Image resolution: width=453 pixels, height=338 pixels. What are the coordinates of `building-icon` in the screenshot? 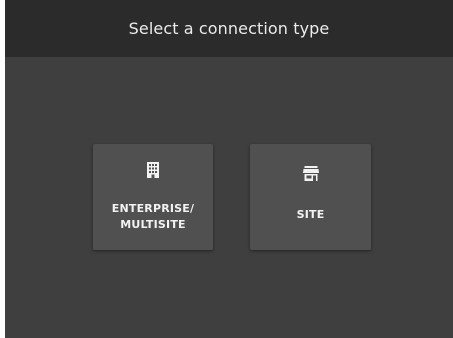 It's located at (153, 170).